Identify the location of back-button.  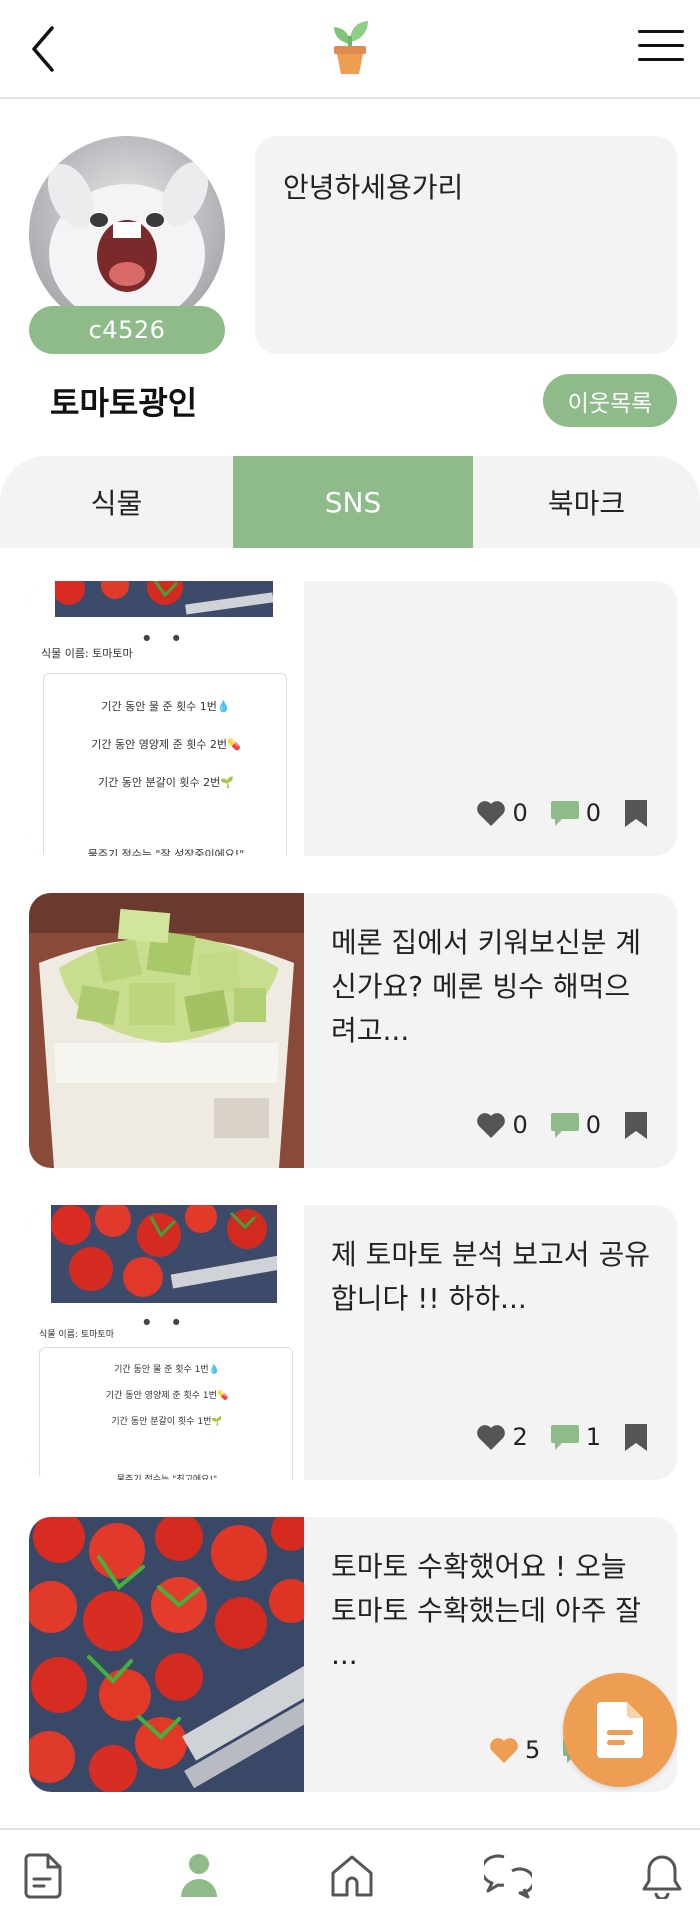
(46, 49).